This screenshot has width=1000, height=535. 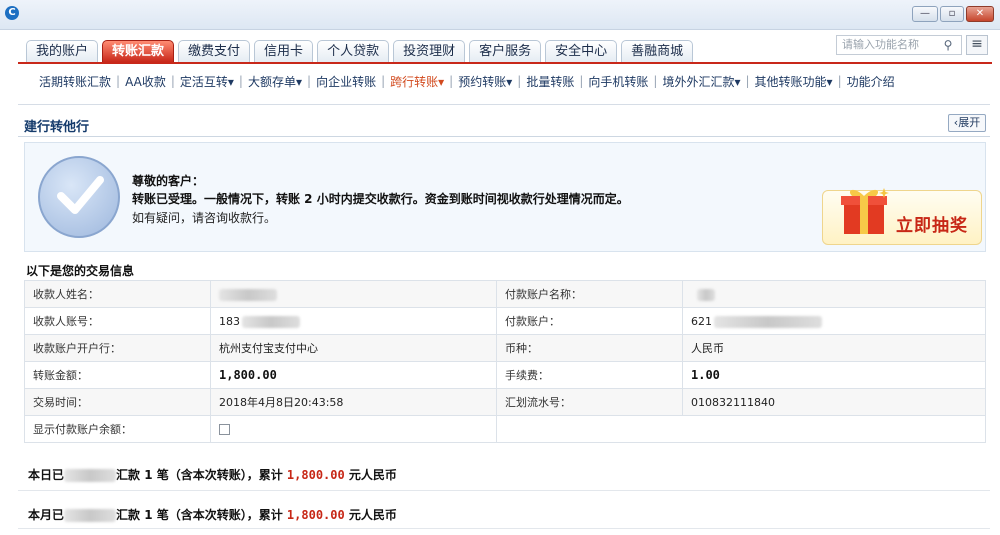 I want to click on tab-credit-card: 信用卡, so click(x=284, y=51).